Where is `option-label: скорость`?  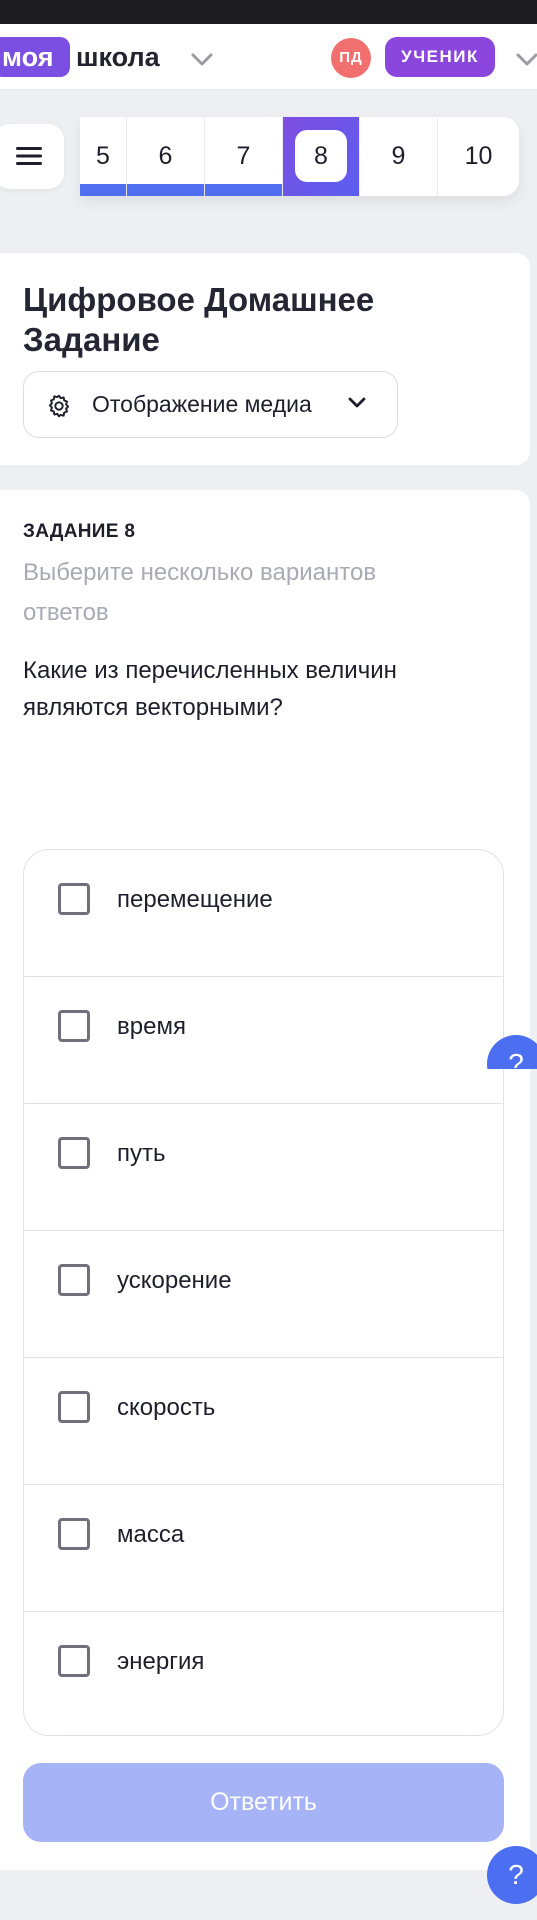 option-label: скорость is located at coordinates (166, 1407).